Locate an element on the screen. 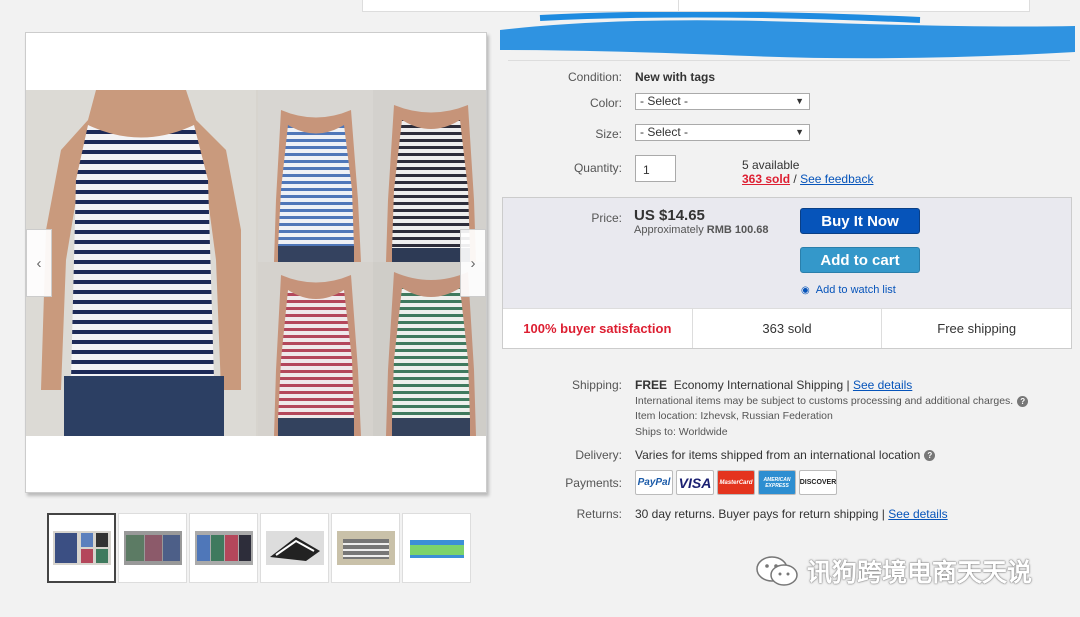 This screenshot has height=617, width=1080. price-label: Price: is located at coordinates (606, 218).